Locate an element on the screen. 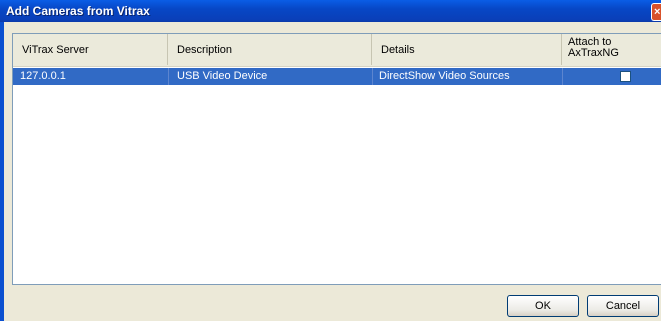 This screenshot has width=661, height=321. window-frame is located at coordinates (2, 171).